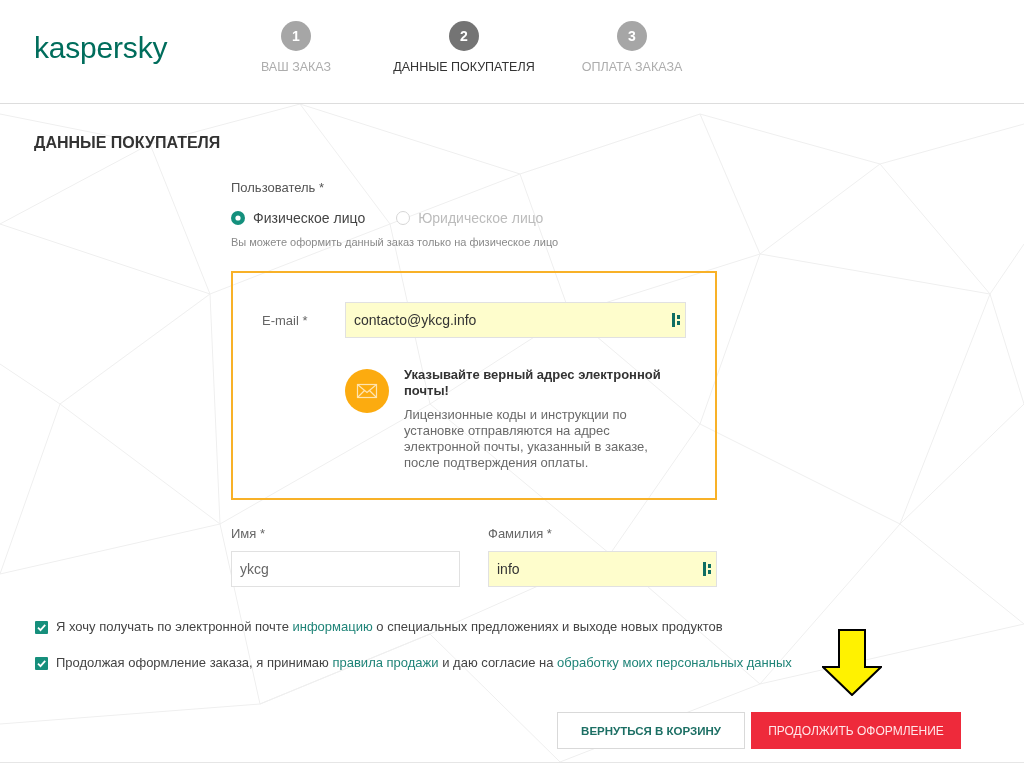  I want to click on down-arrow-icon, so click(852, 662).